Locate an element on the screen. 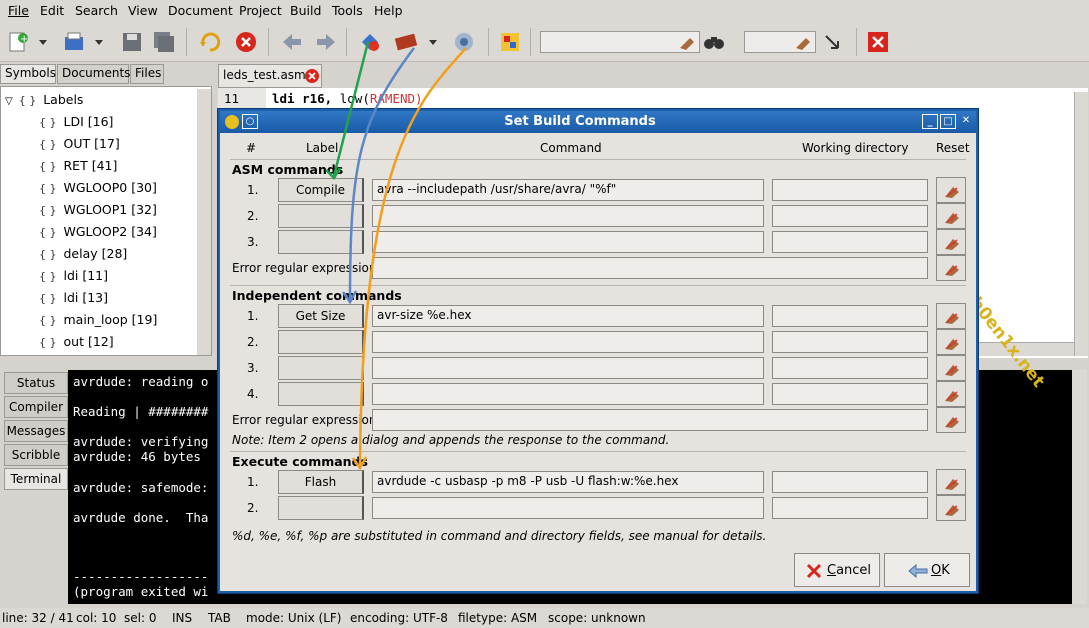 The width and height of the screenshot is (1089, 628). minimize-icon: _ is located at coordinates (930, 121).